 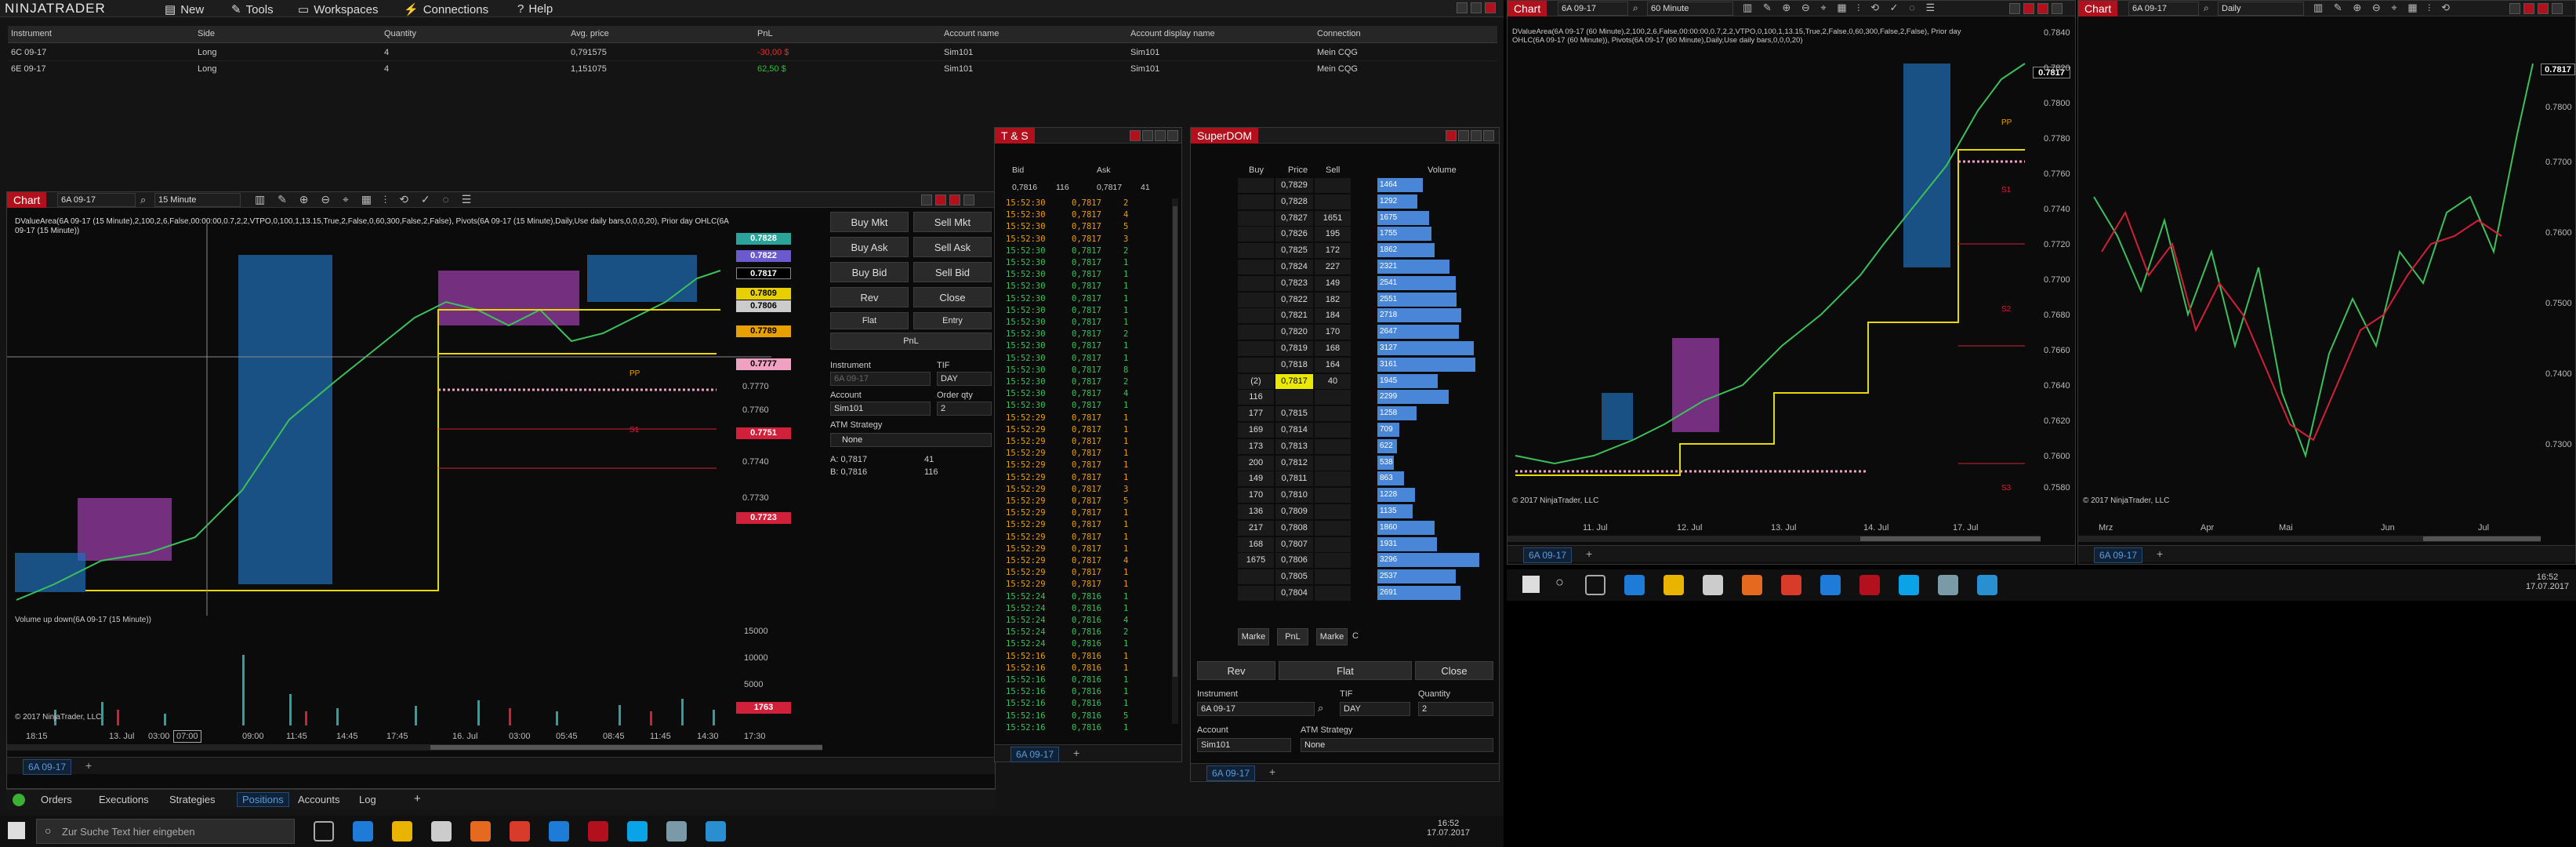 What do you see at coordinates (1333, 218) in the screenshot?
I see `dom-sell-cell: 1651` at bounding box center [1333, 218].